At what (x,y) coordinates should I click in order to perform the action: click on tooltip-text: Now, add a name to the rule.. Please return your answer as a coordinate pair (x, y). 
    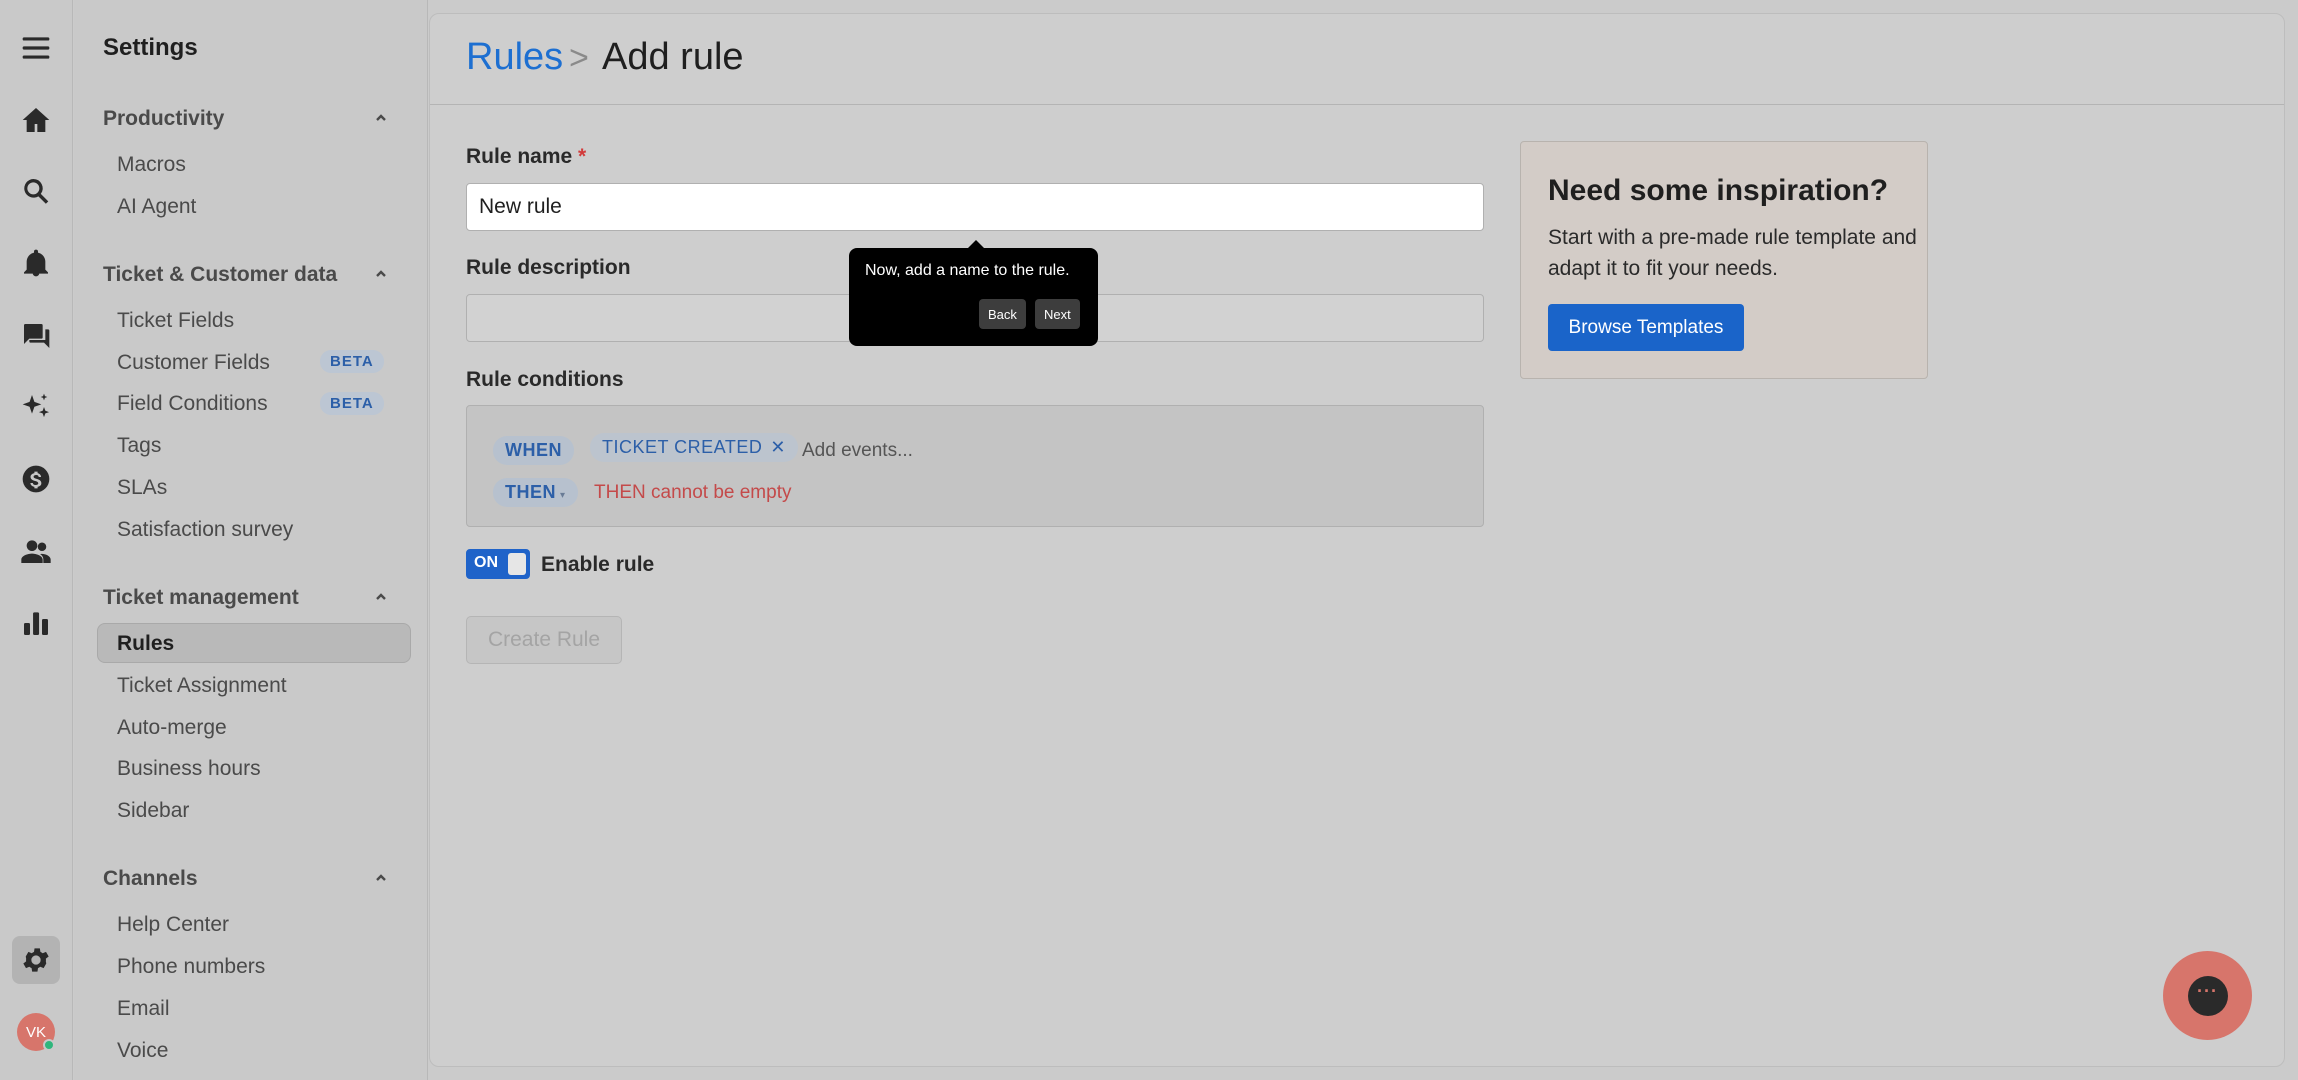
    Looking at the image, I should click on (967, 270).